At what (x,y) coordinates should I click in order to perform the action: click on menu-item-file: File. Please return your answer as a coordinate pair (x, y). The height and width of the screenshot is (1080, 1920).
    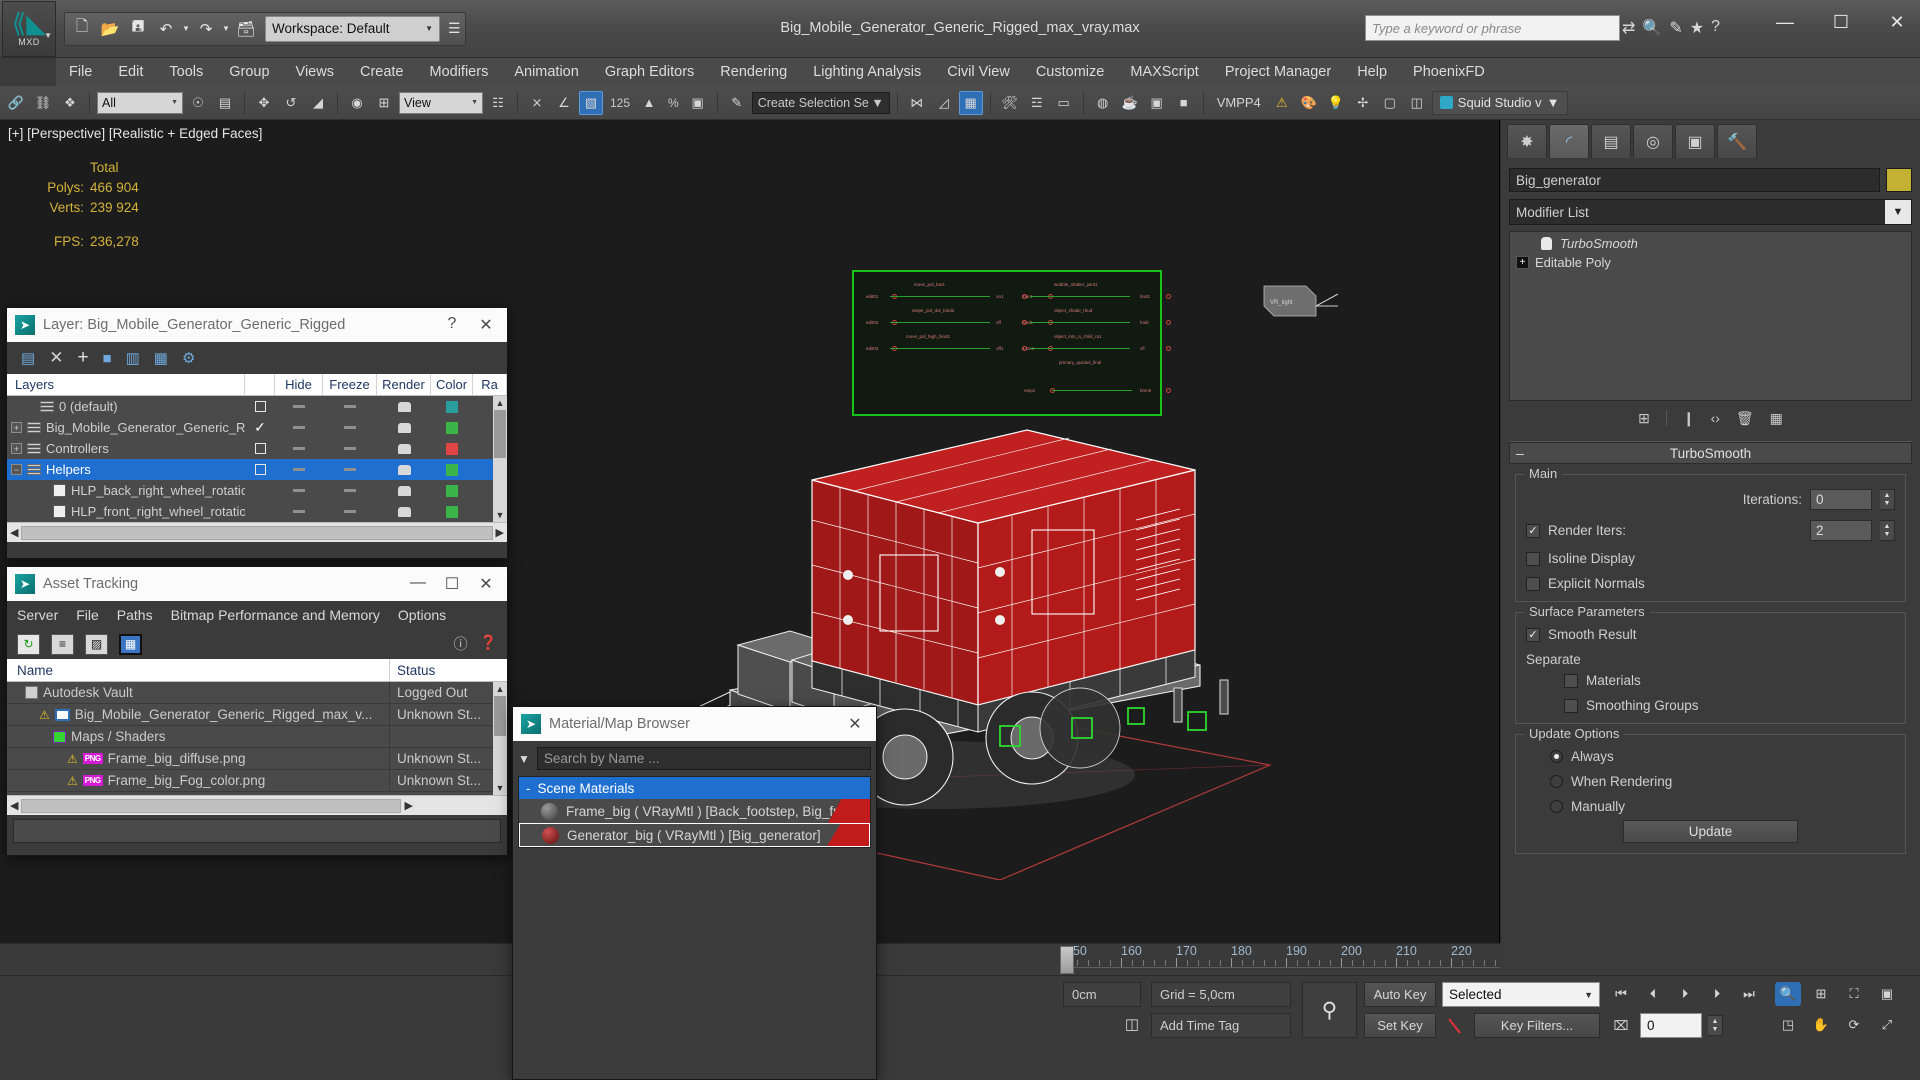
    Looking at the image, I should click on (80, 72).